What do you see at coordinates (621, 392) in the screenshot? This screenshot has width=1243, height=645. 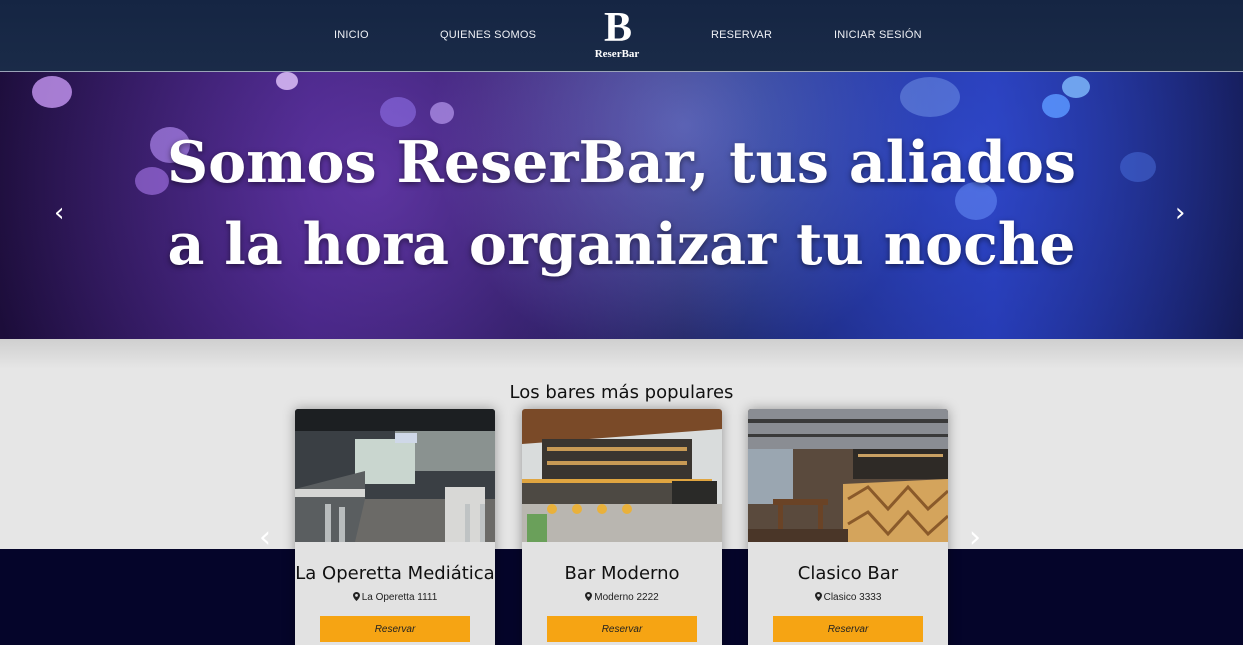 I see `section-title: Los bares más populares` at bounding box center [621, 392].